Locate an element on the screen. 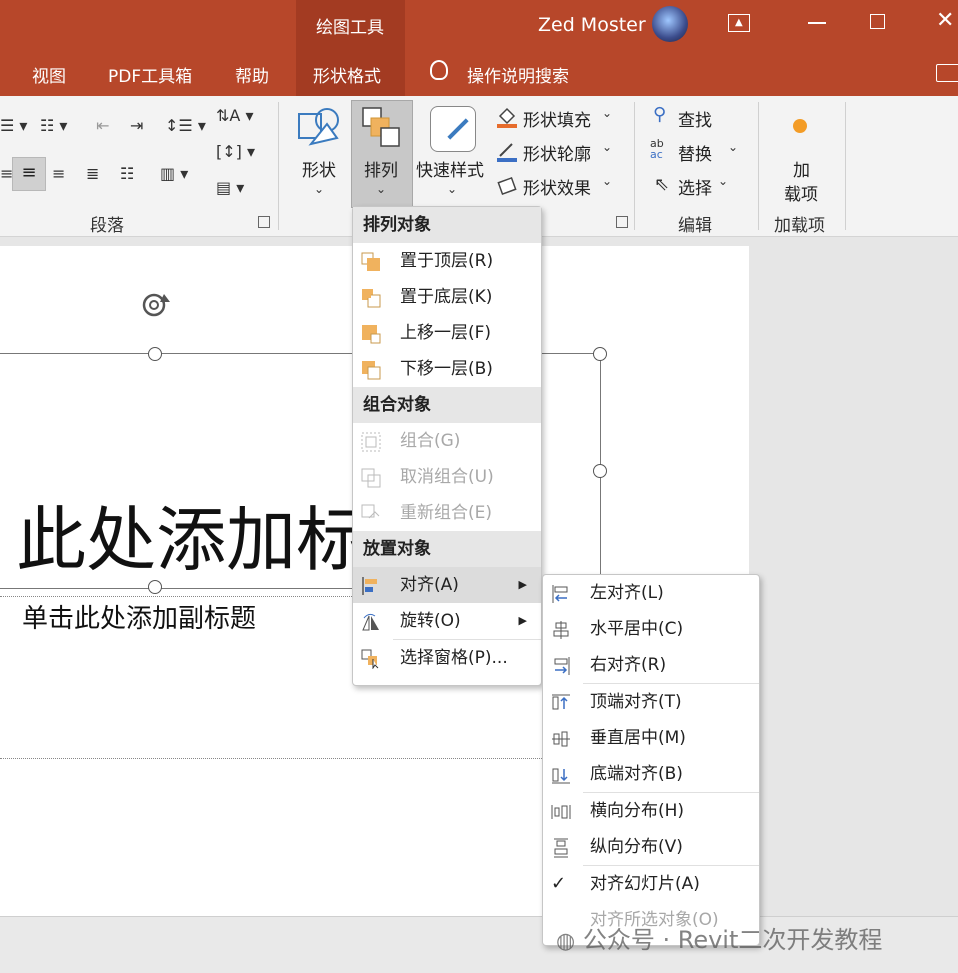  regroup-icon is located at coordinates (370, 511).